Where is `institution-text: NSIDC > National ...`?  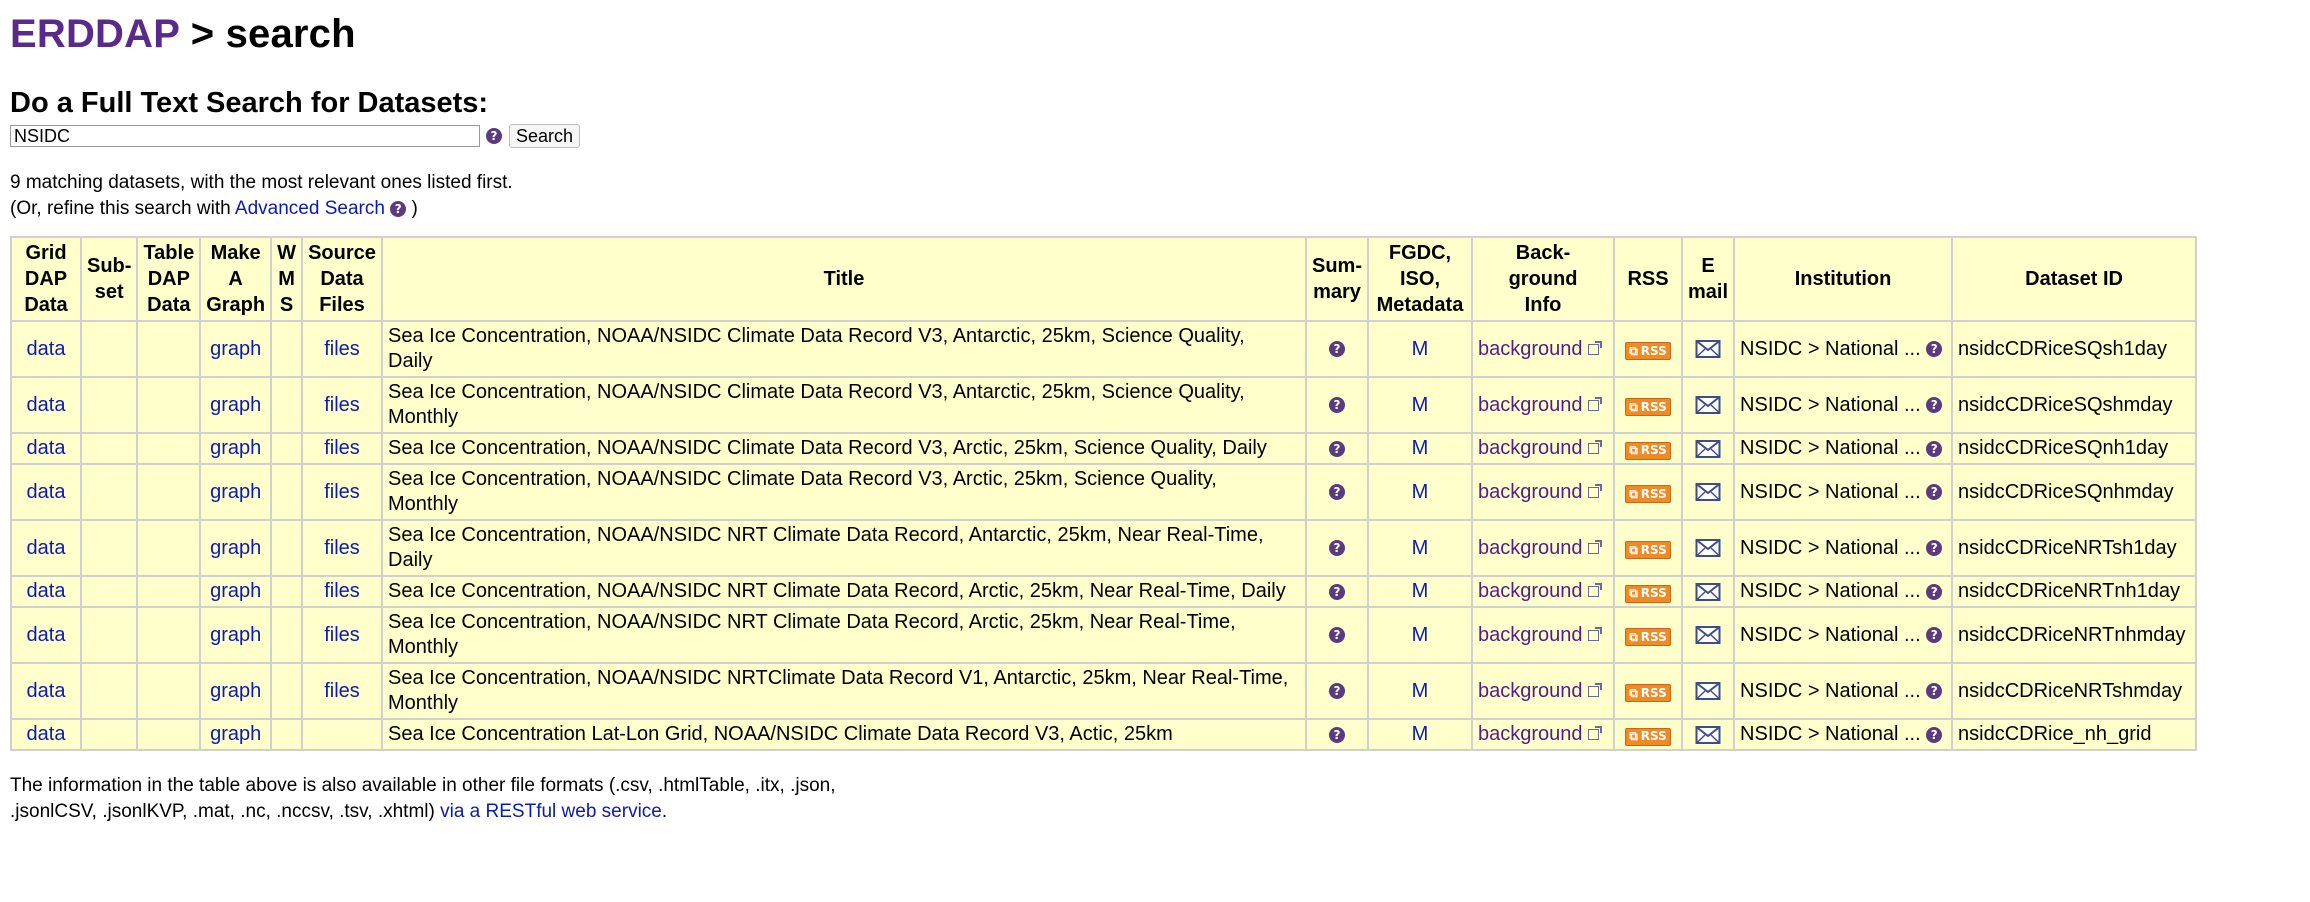 institution-text: NSIDC > National ... is located at coordinates (1830, 348).